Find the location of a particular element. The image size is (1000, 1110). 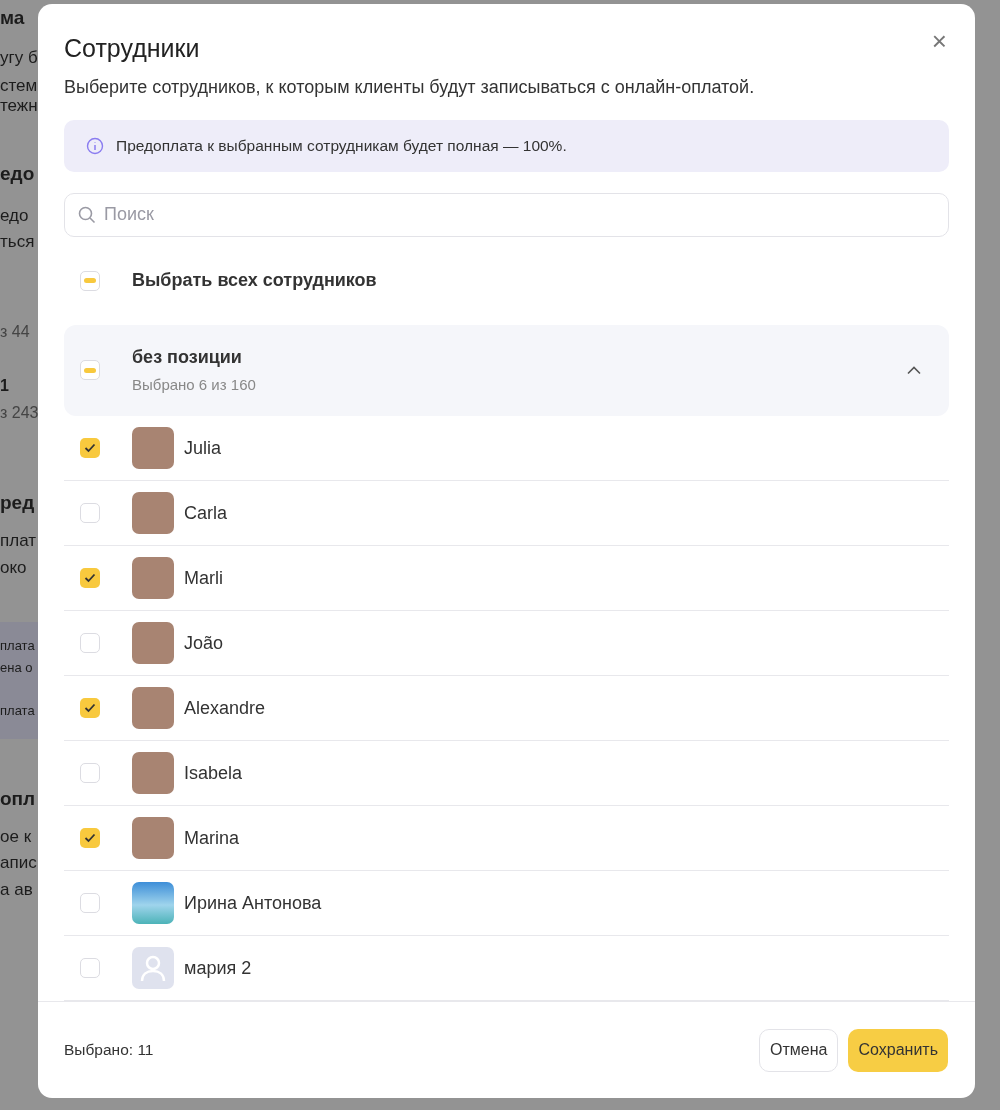

save-button: Сохранить is located at coordinates (898, 1050).